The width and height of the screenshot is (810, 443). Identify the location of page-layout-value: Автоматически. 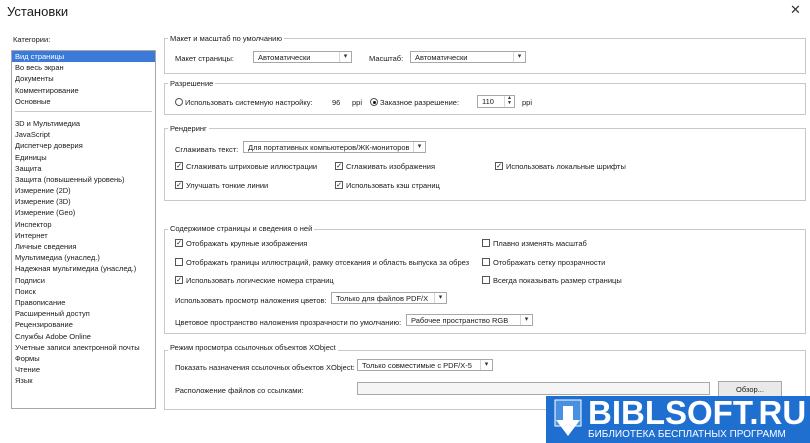
(284, 57).